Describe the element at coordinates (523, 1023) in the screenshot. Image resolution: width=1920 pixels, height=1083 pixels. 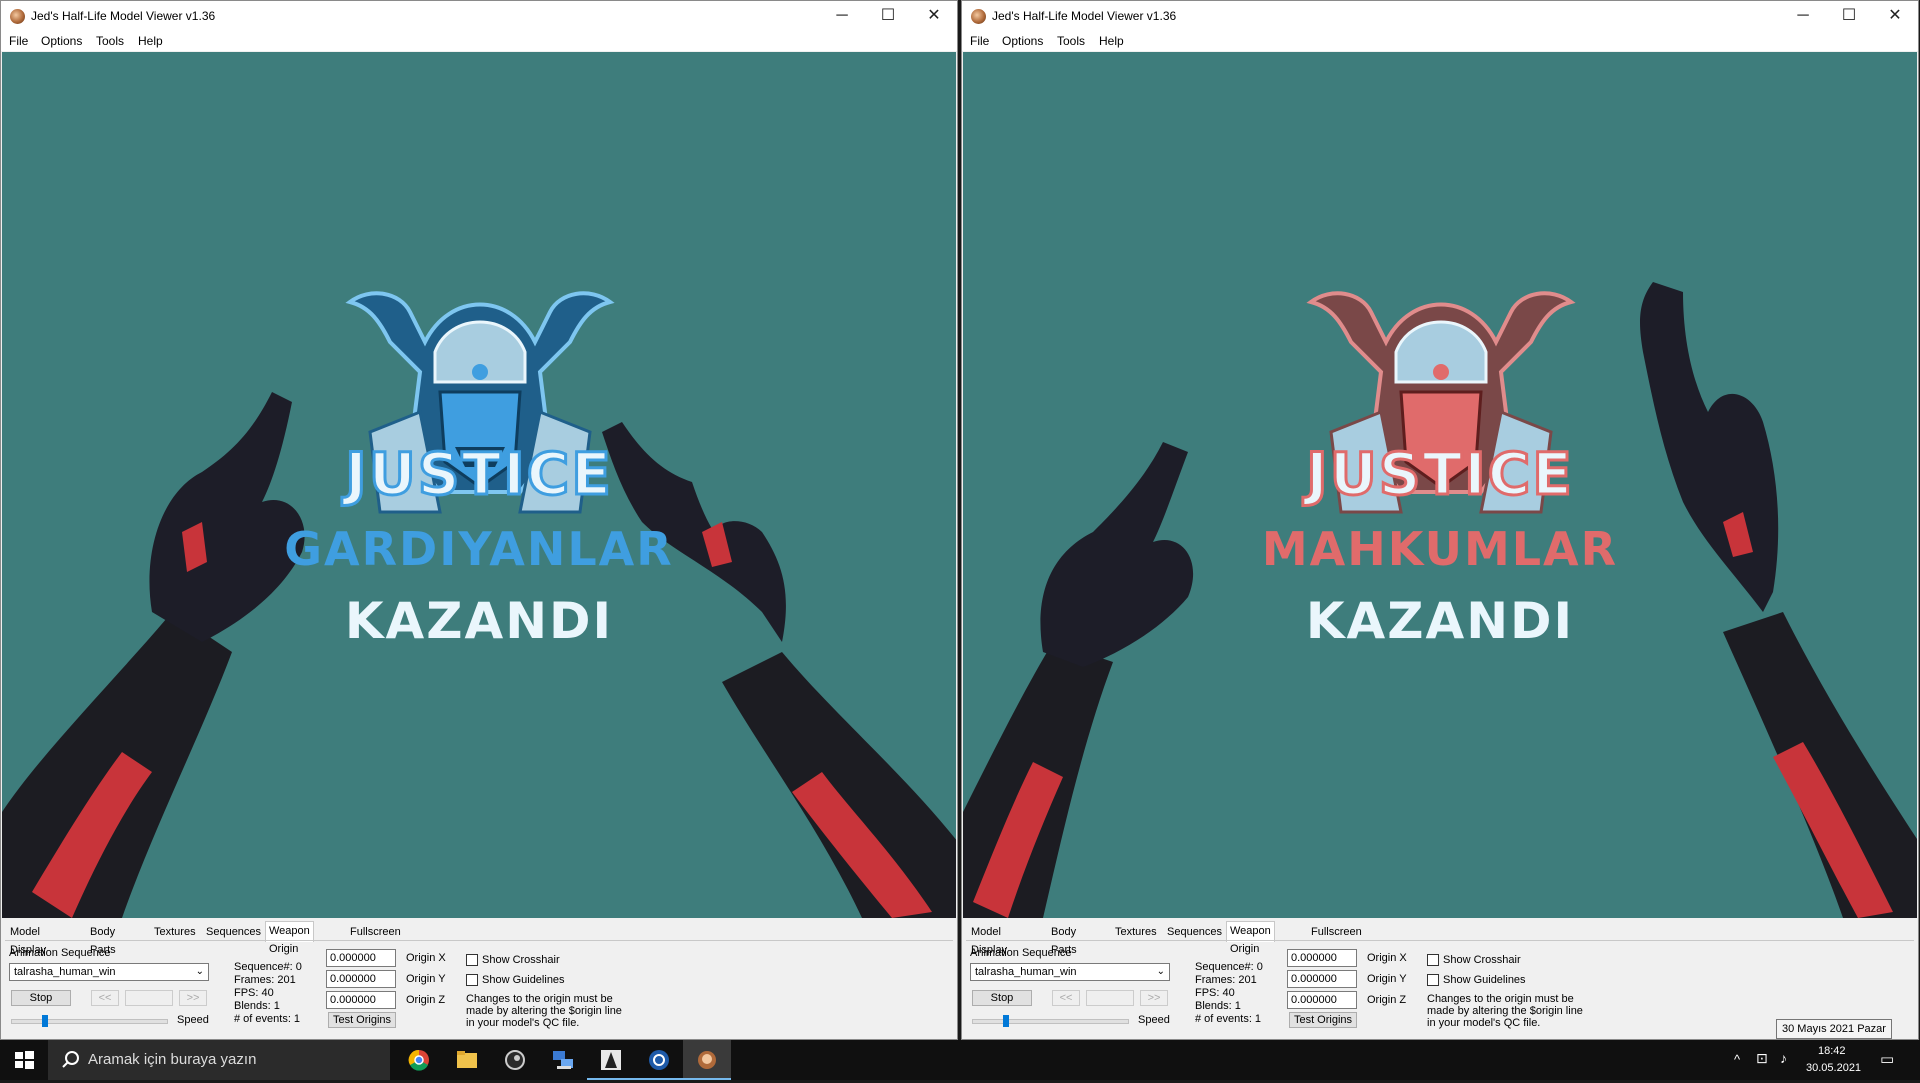
I see `origin-note-line3: in your model's QC file.` at that location.